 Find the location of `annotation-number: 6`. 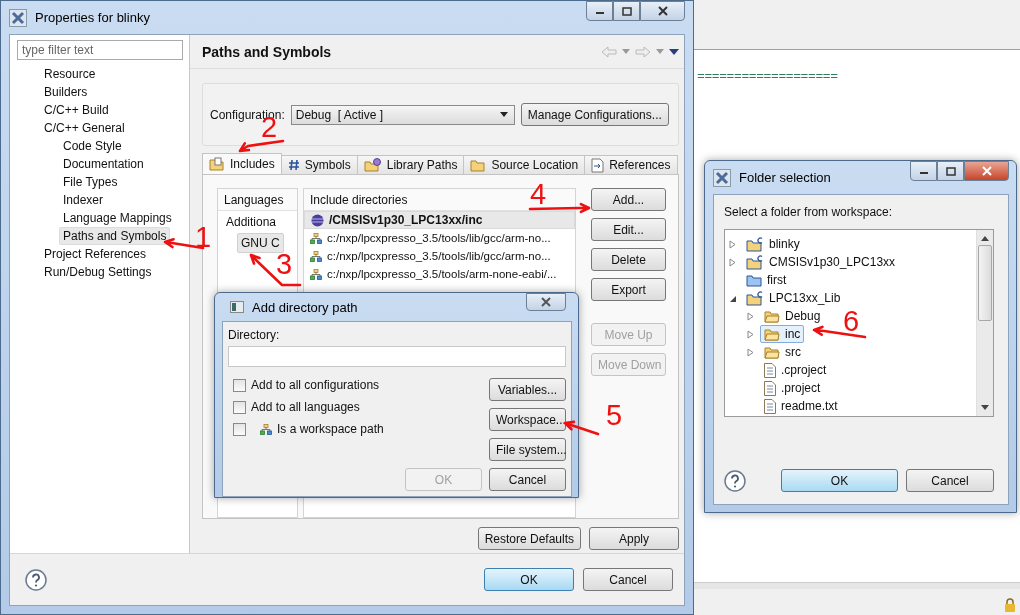

annotation-number: 6 is located at coordinates (851, 321).